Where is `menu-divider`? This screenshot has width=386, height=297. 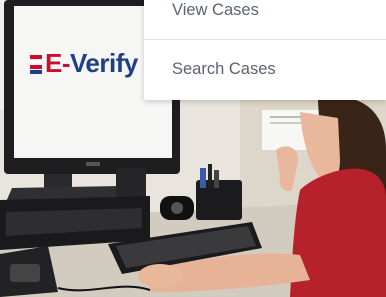 menu-divider is located at coordinates (265, 39).